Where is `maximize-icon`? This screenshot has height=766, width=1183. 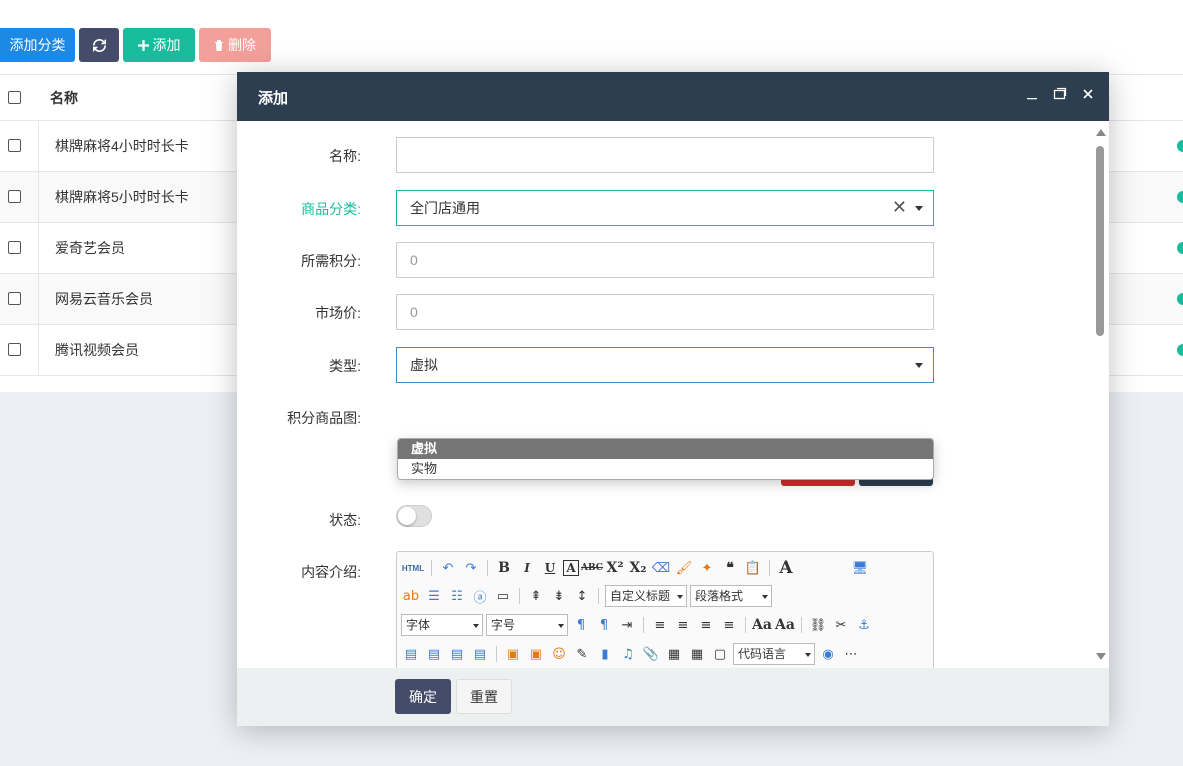
maximize-icon is located at coordinates (1060, 94).